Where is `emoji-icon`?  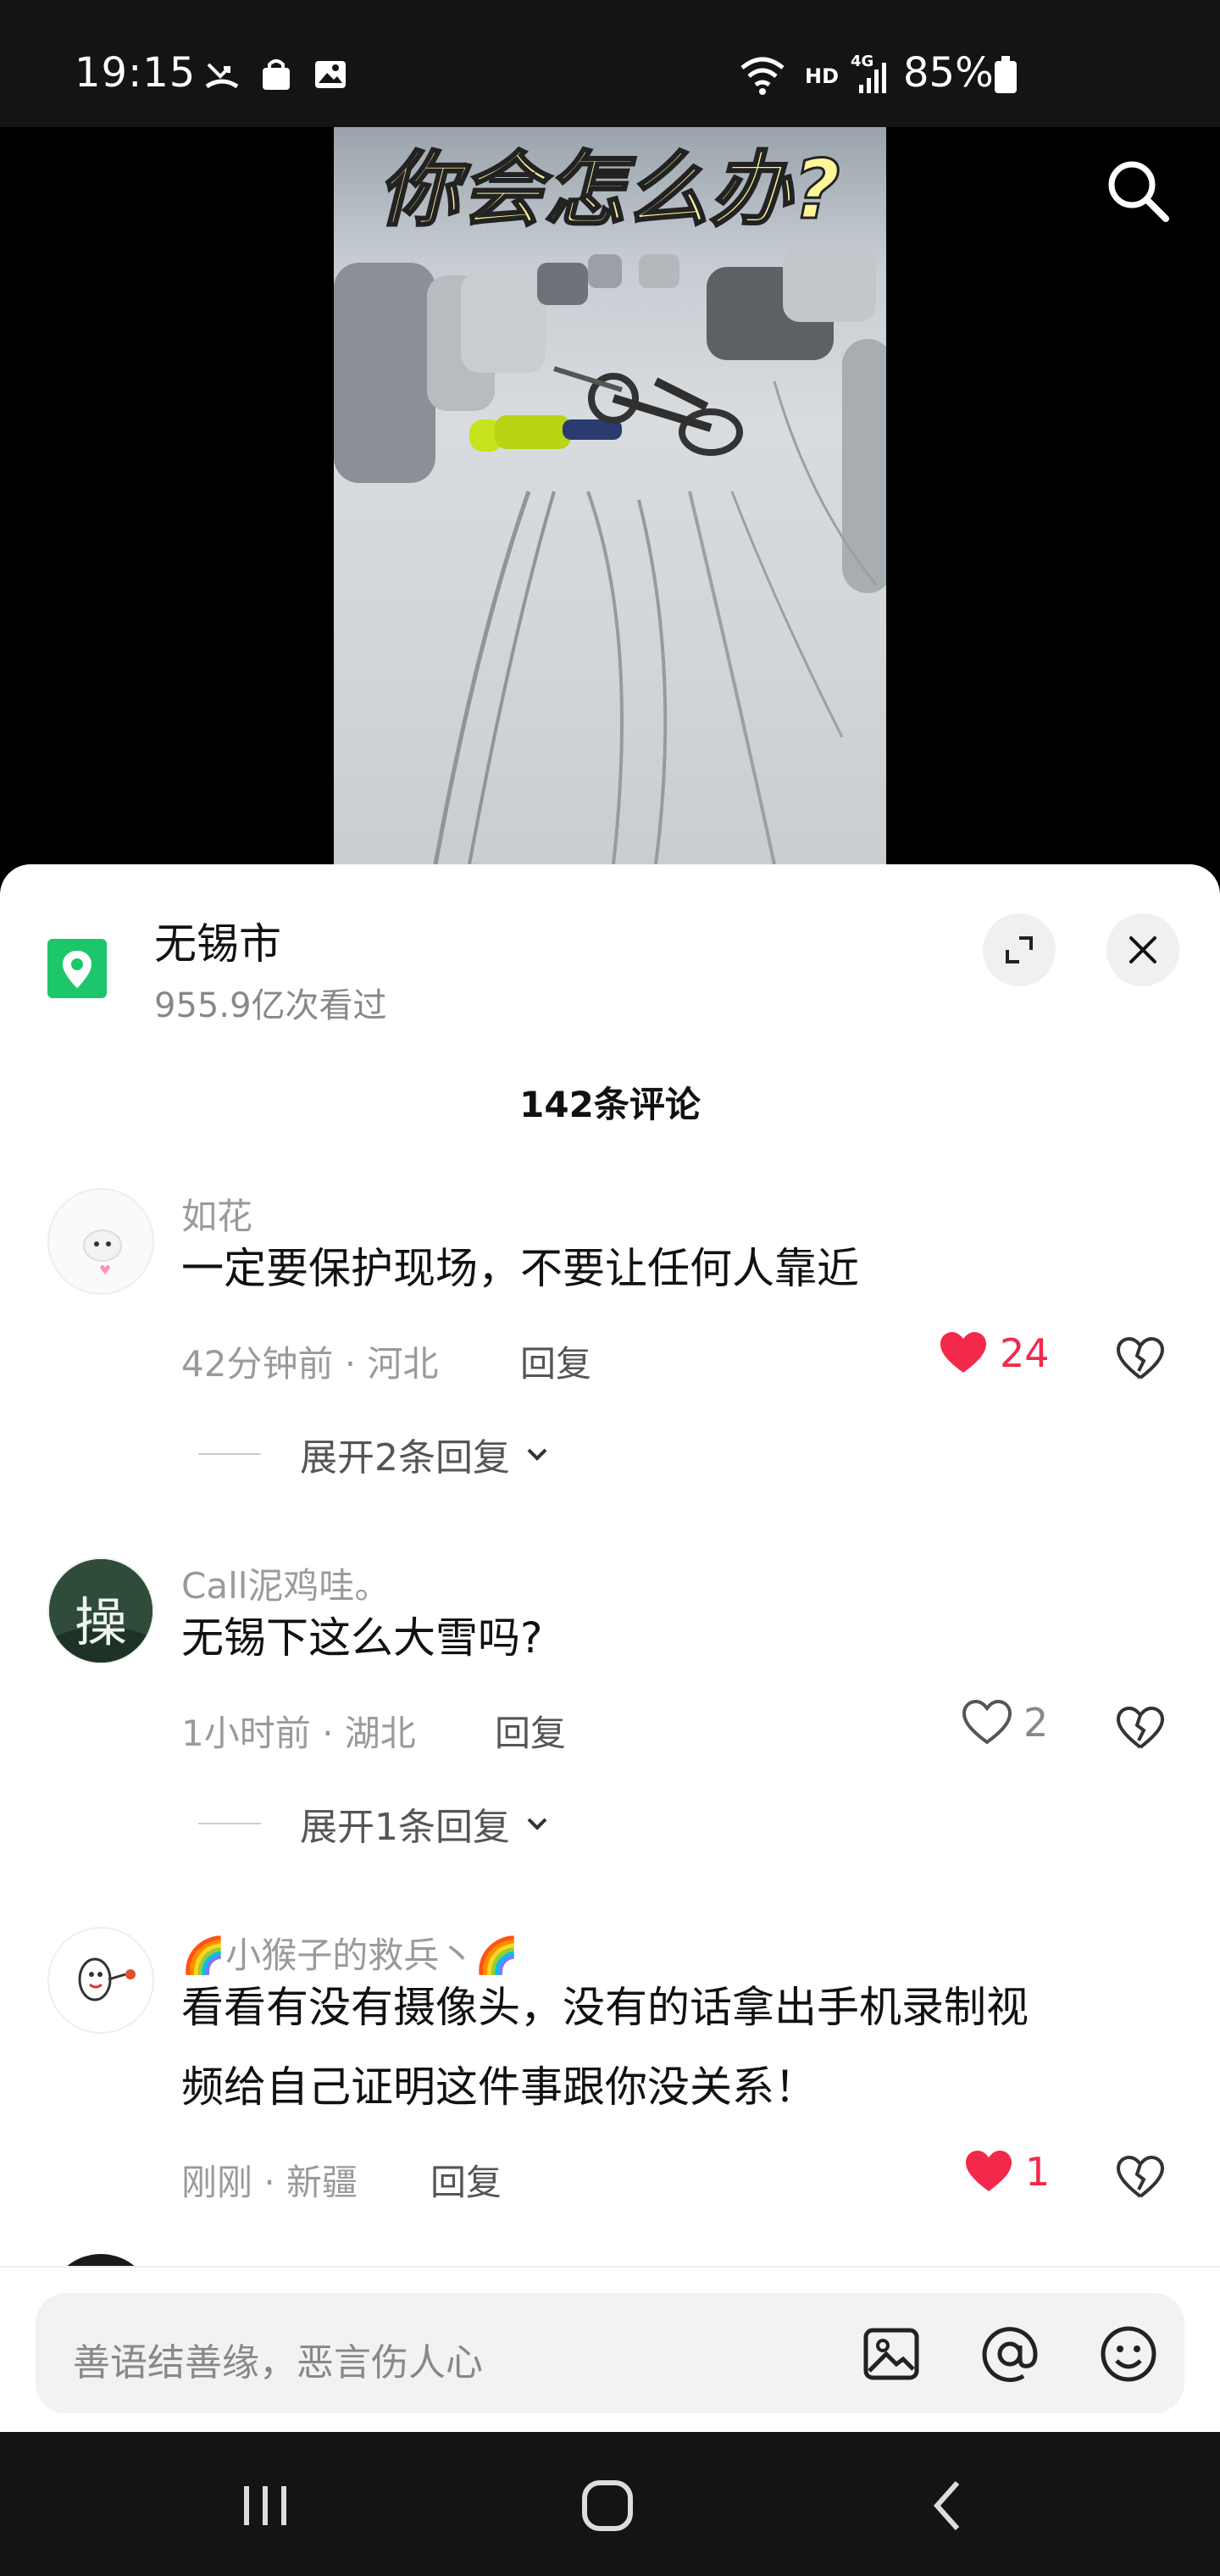 emoji-icon is located at coordinates (1128, 2354).